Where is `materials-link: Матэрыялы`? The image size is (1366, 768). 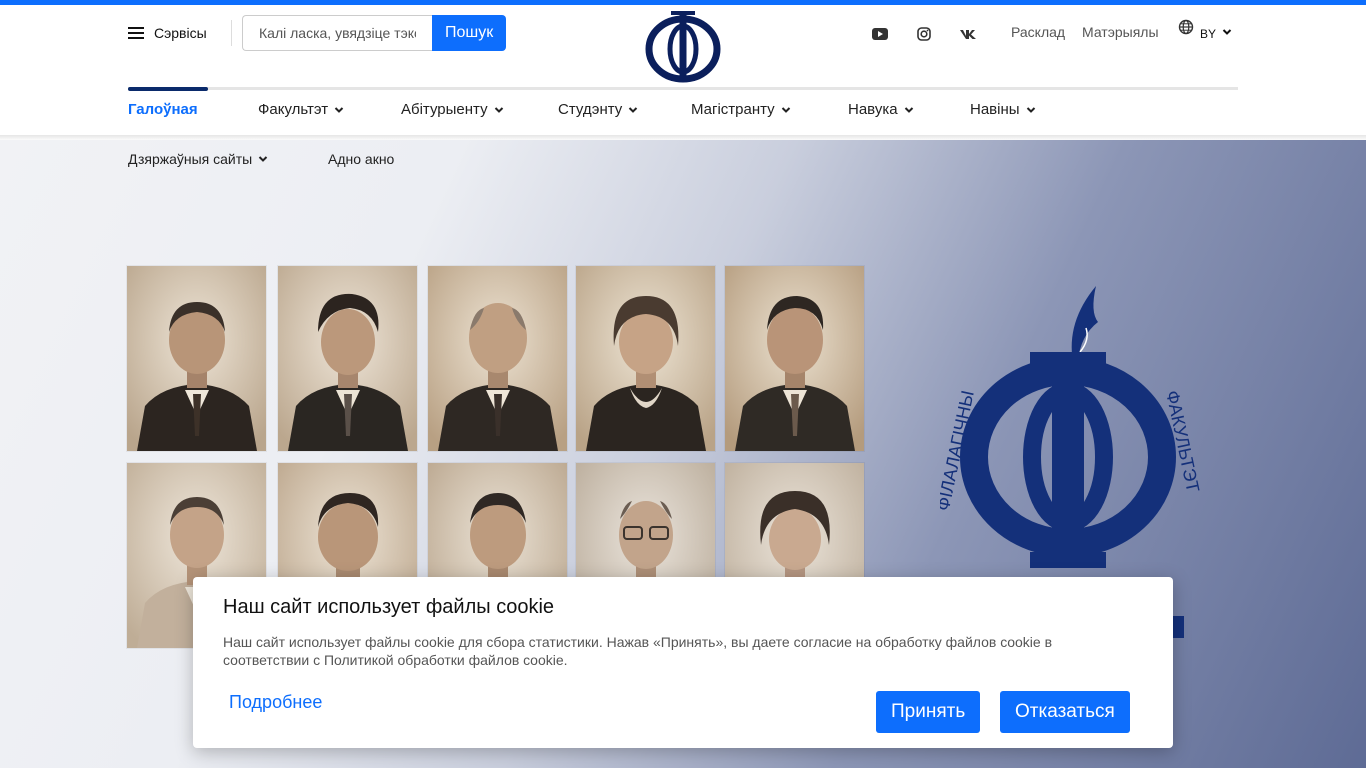
materials-link: Матэрыялы is located at coordinates (1120, 32).